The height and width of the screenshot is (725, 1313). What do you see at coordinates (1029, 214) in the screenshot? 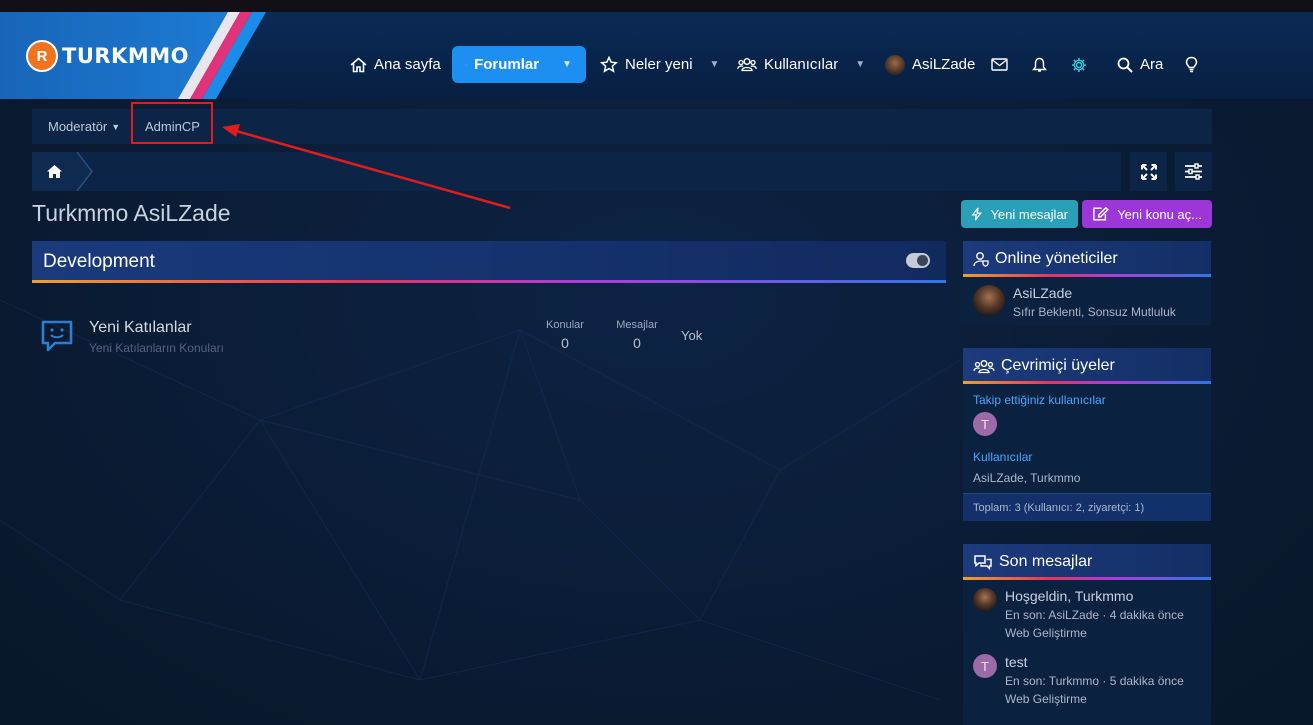
I see `new-posts-label: Yeni mesajlar` at bounding box center [1029, 214].